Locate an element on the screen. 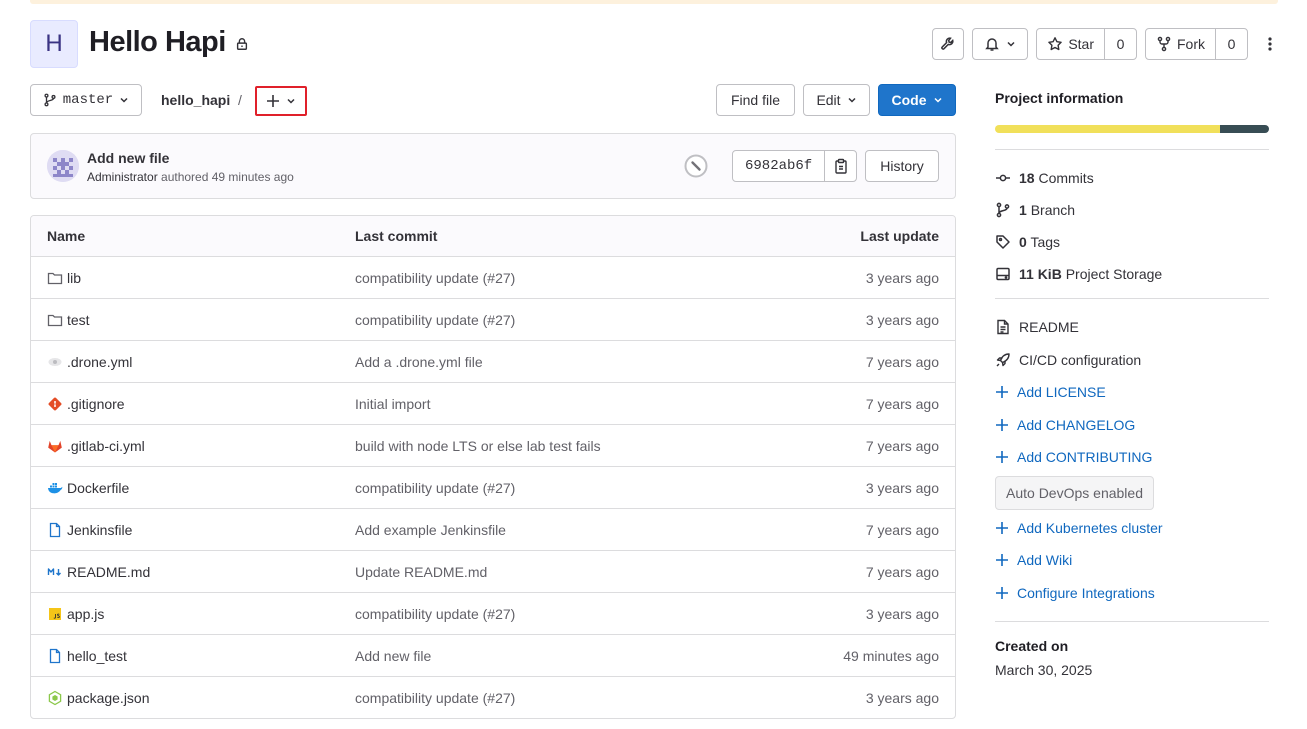  find-file-button: Find file is located at coordinates (755, 100).